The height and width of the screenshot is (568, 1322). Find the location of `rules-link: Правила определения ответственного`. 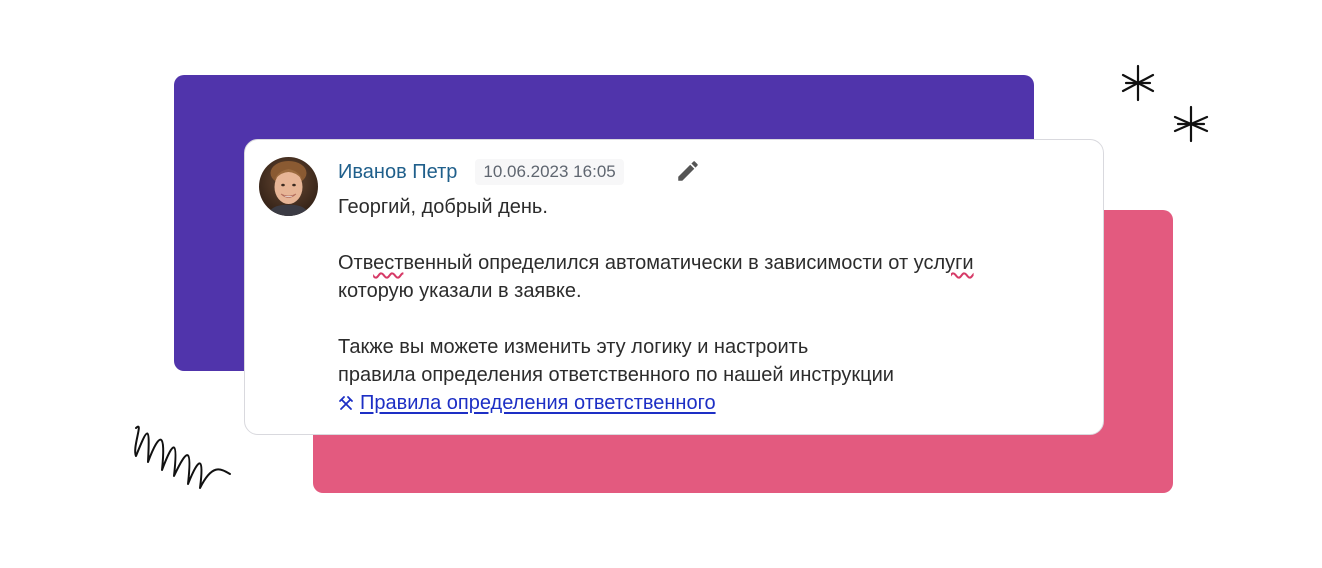

rules-link: Правила определения ответственного is located at coordinates (527, 403).